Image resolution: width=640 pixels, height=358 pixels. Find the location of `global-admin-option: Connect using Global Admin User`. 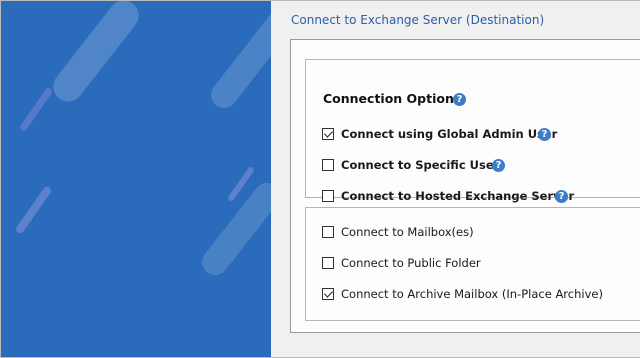

global-admin-option: Connect using Global Admin User is located at coordinates (439, 134).